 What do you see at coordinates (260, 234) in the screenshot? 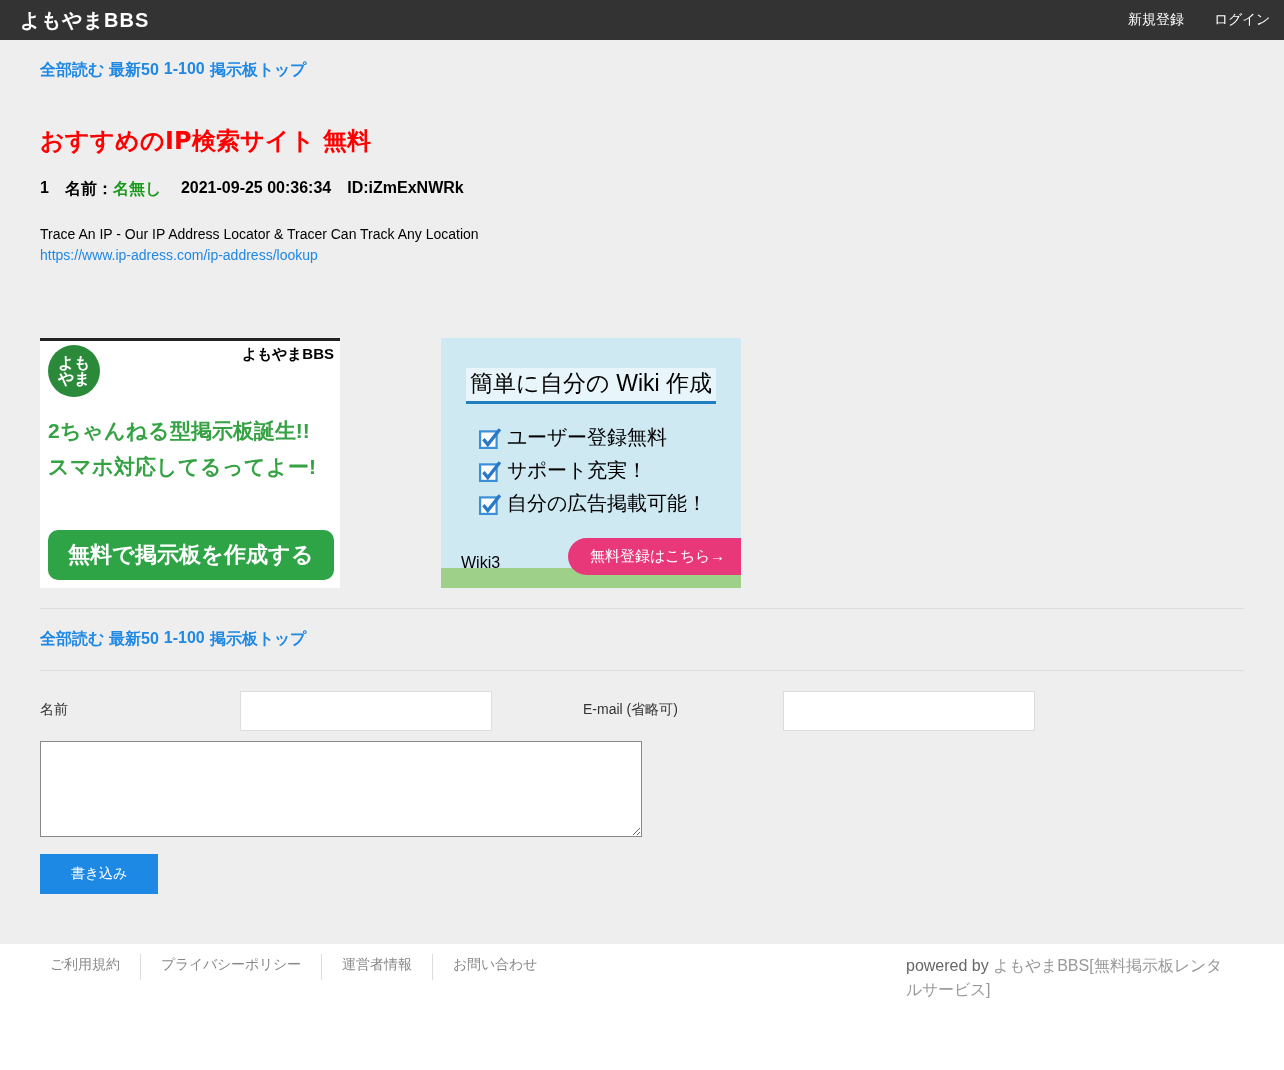
I see `post-text: Trace An IP - Our IP Address Locator & Tracer Can Track Any Location` at bounding box center [260, 234].